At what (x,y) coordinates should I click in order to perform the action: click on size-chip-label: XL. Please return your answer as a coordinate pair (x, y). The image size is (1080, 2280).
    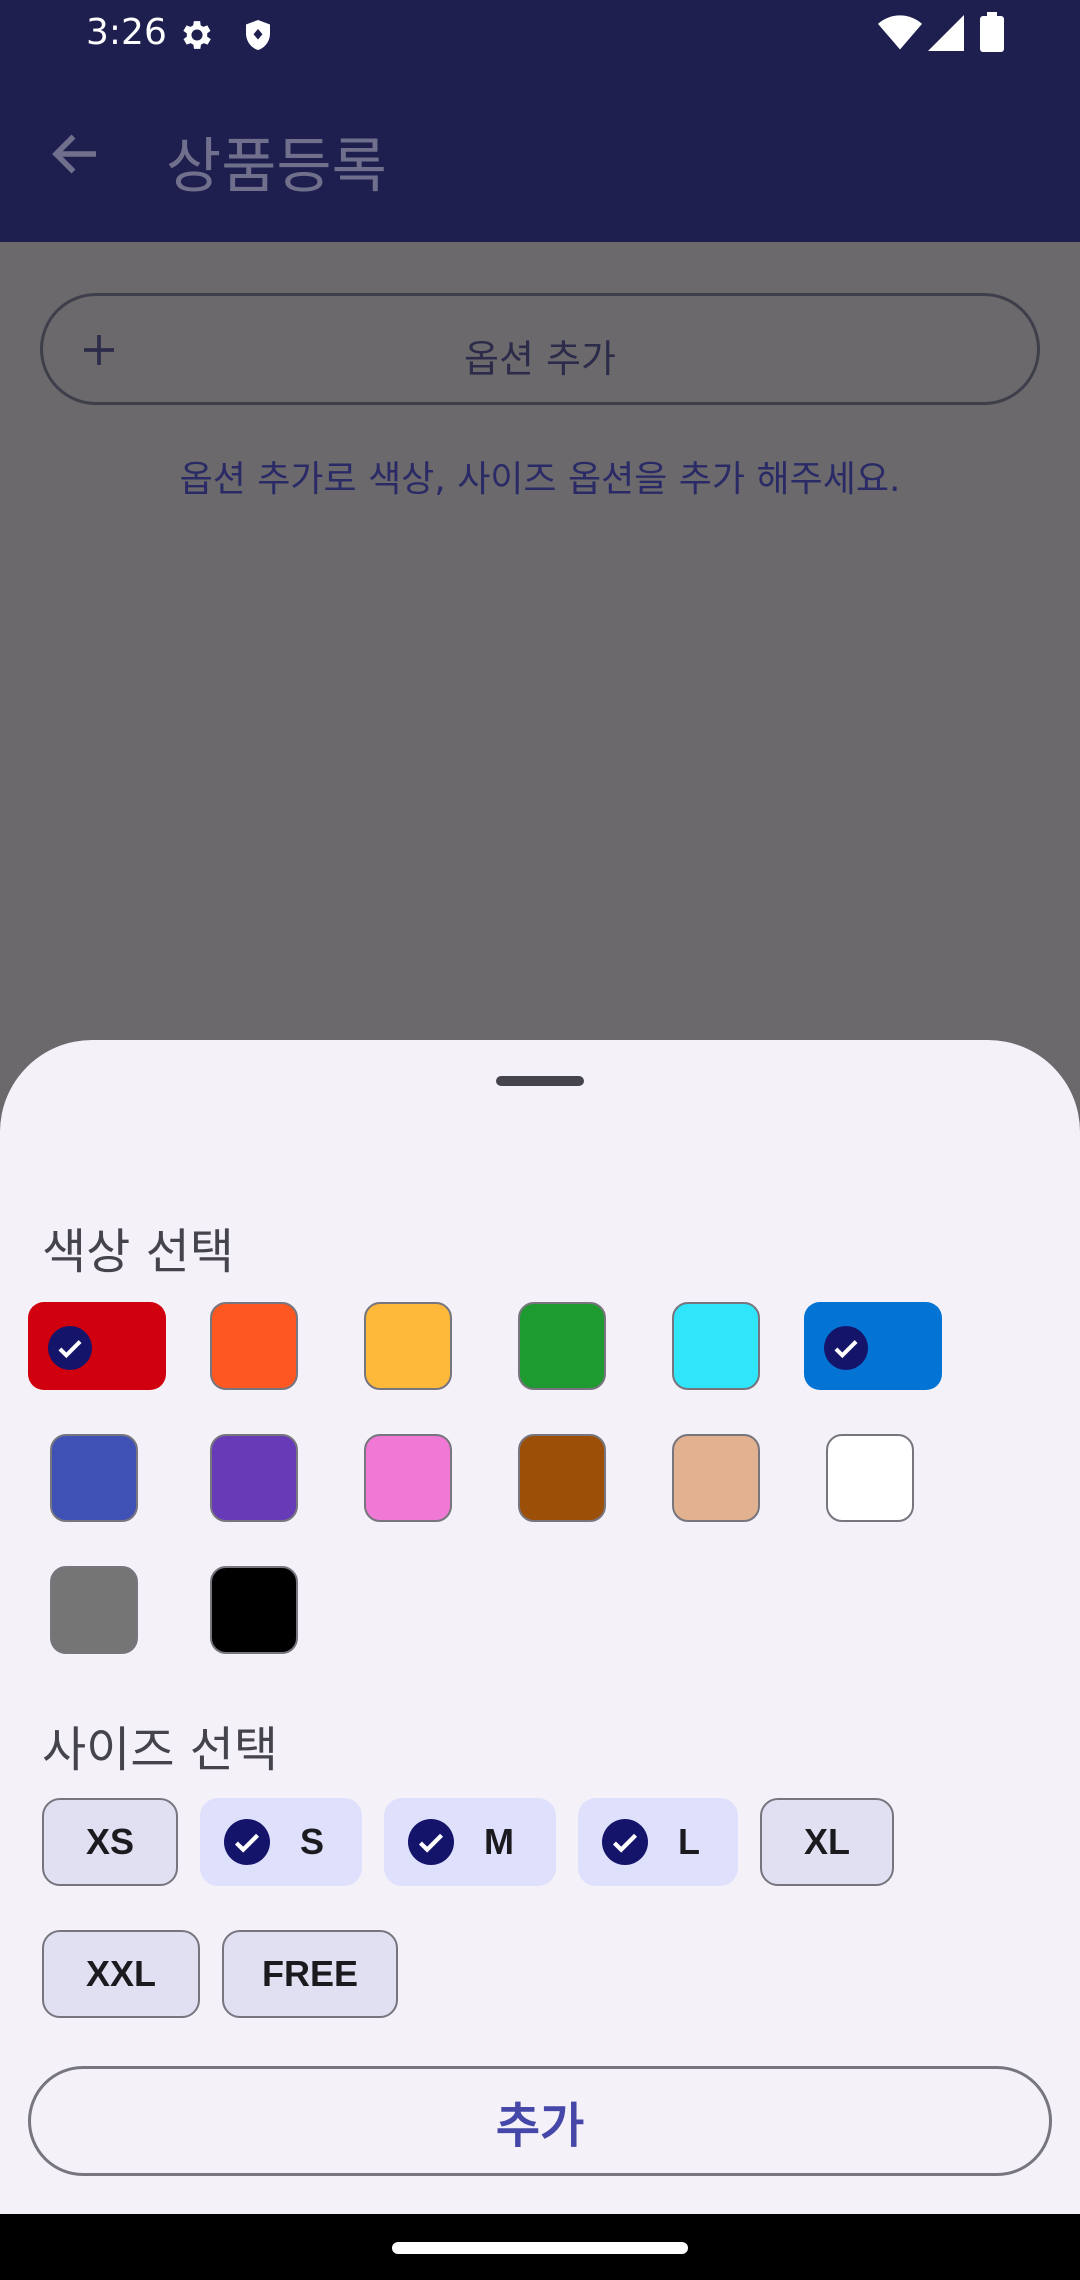
    Looking at the image, I should click on (826, 1841).